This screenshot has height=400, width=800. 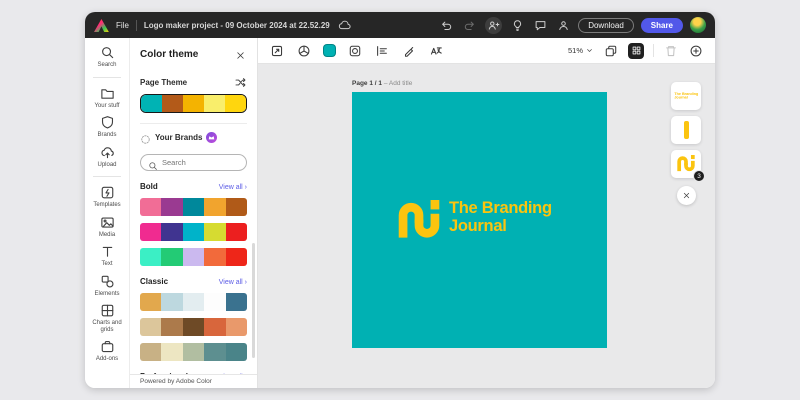 I want to click on section-title: Bold, so click(x=149, y=186).